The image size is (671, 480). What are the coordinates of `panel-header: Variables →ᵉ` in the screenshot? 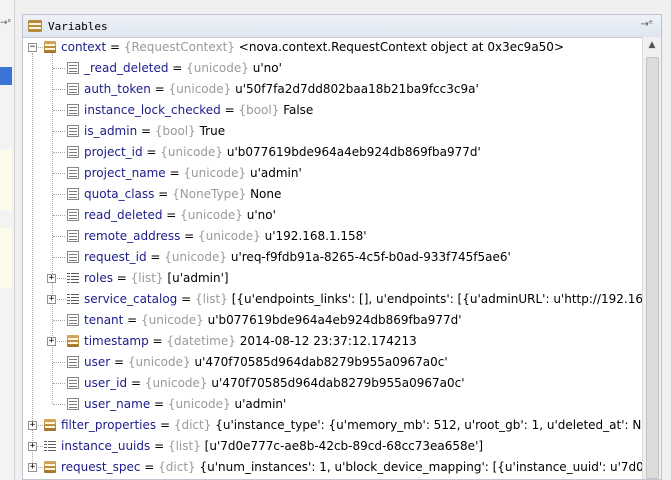 It's located at (342, 26).